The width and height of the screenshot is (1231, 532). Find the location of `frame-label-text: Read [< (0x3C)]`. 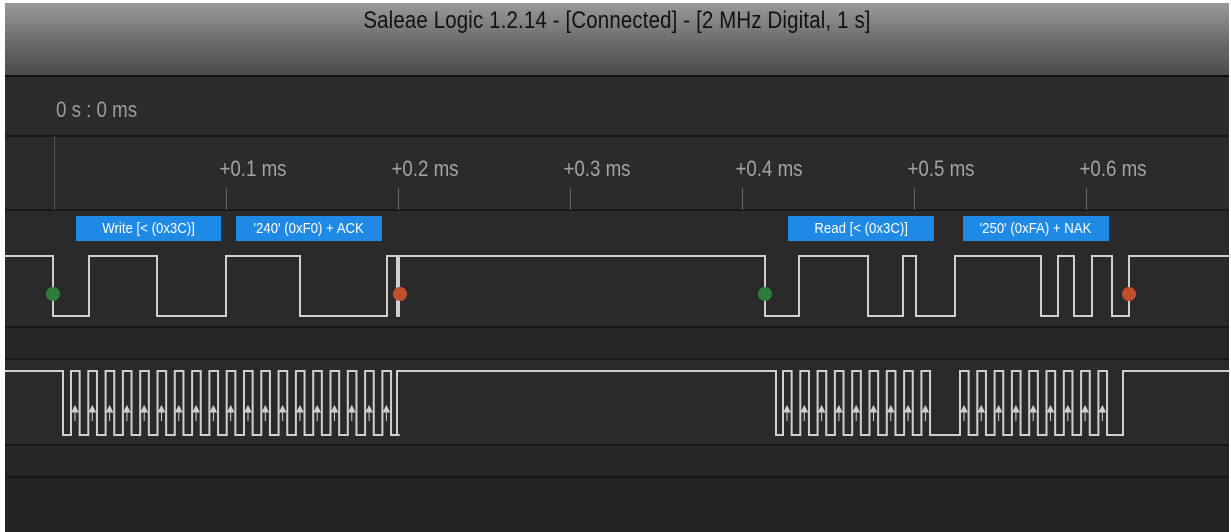

frame-label-text: Read [< (0x3C)] is located at coordinates (861, 228).